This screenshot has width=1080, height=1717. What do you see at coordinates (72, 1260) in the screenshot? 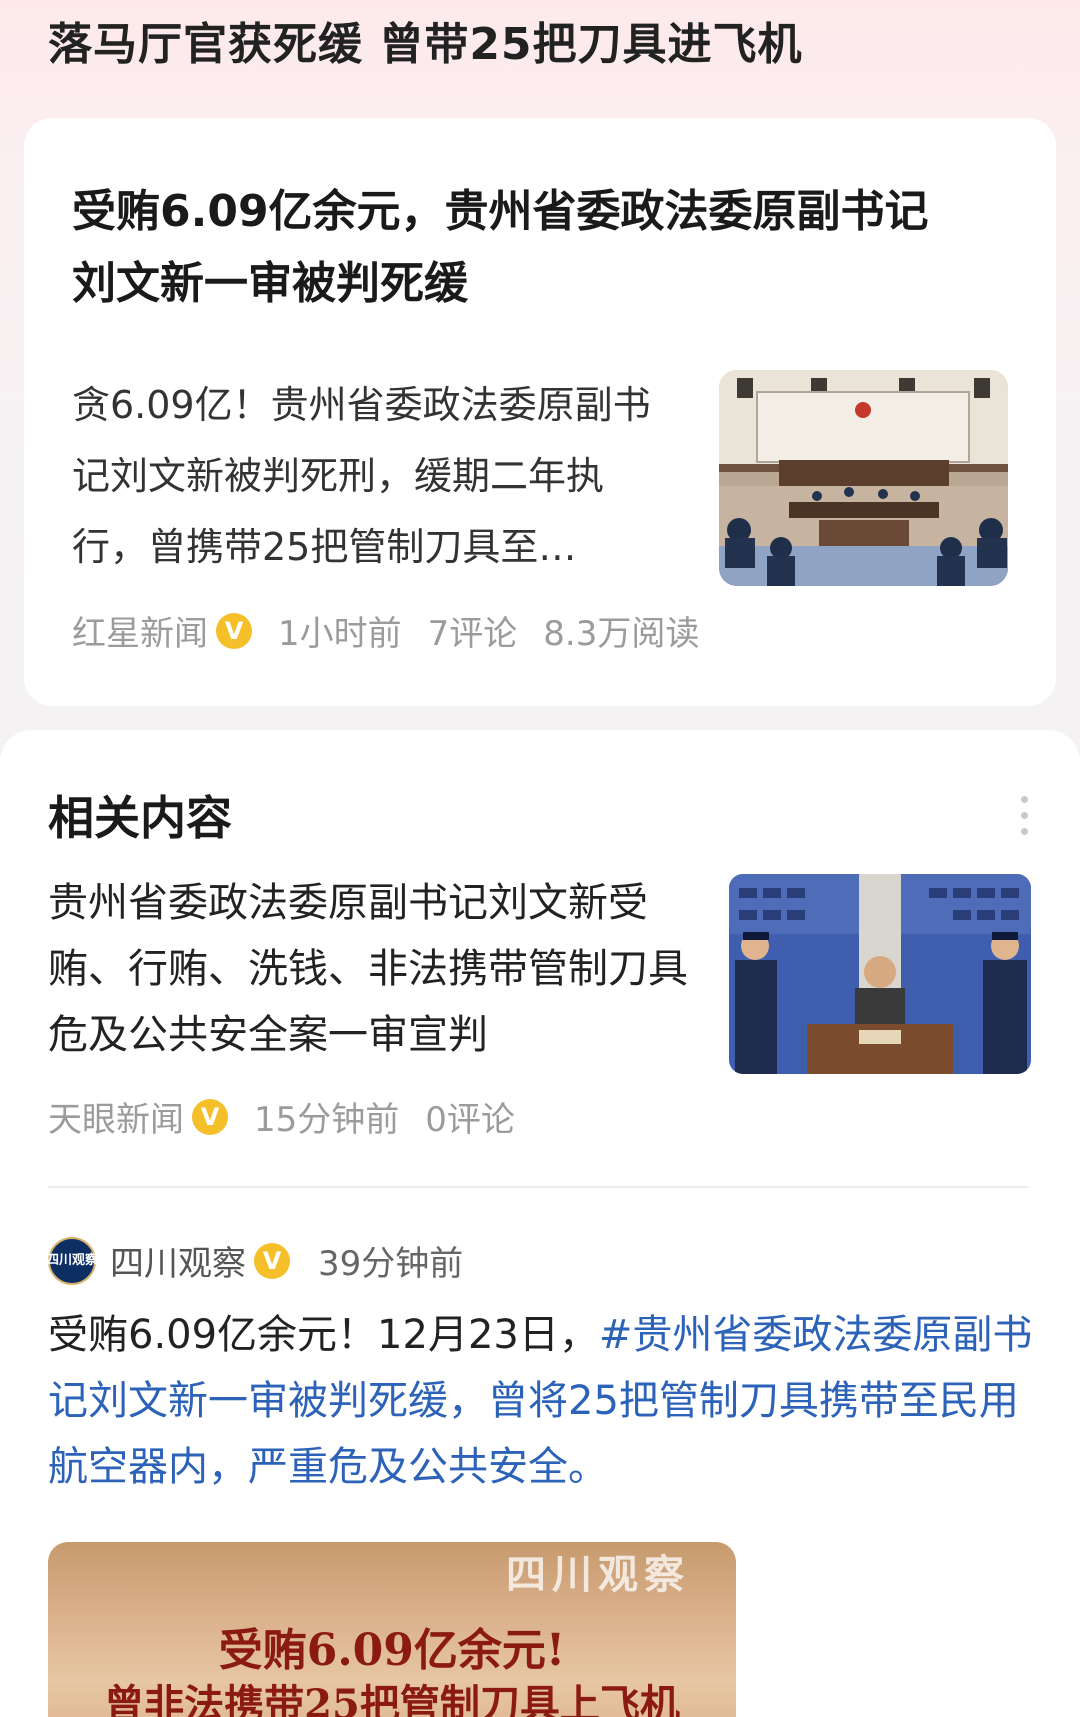
I see `avatar: 四川观察` at bounding box center [72, 1260].